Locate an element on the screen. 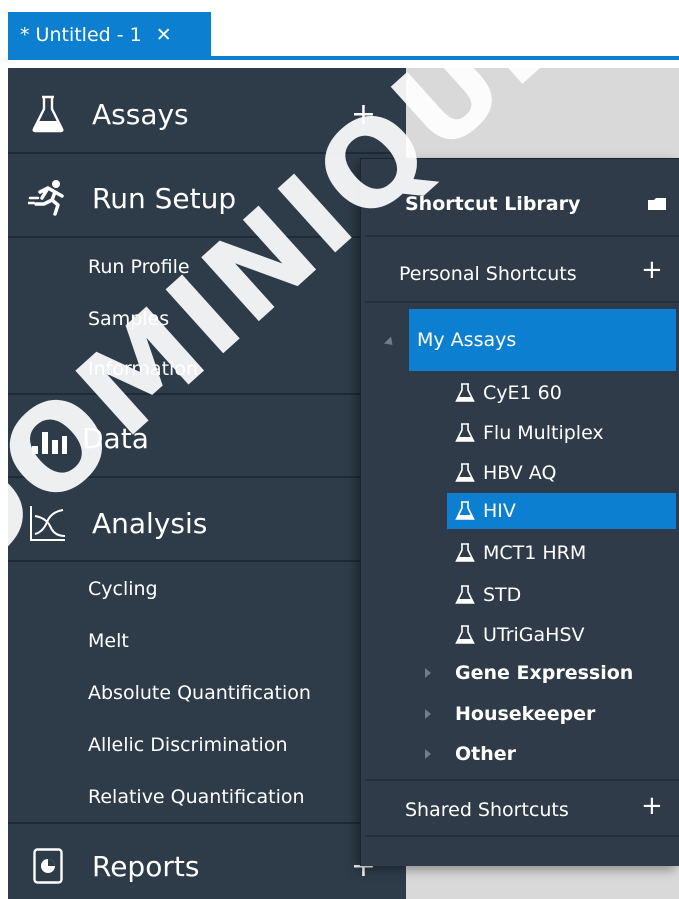 The height and width of the screenshot is (899, 679). tree-item-assay: UTriGaHSV is located at coordinates (520, 635).